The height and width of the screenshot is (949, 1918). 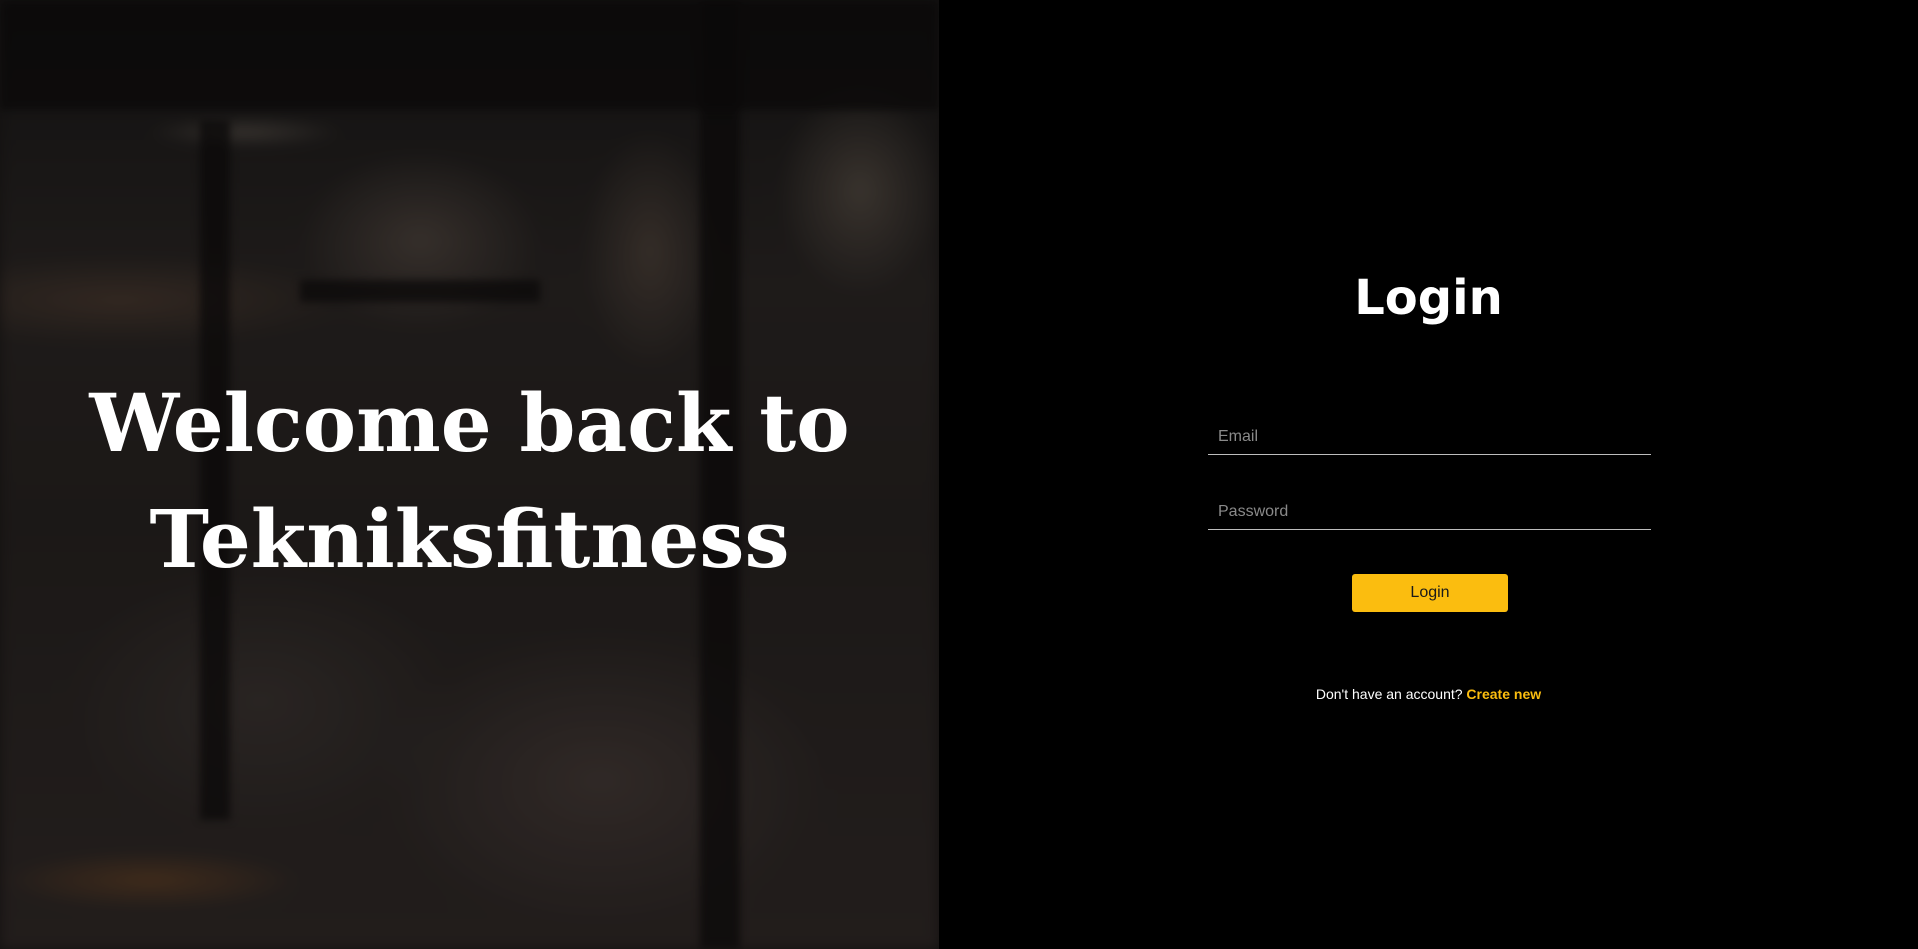 I want to click on signup-prompt-text: Don't have an account?, so click(x=1389, y=694).